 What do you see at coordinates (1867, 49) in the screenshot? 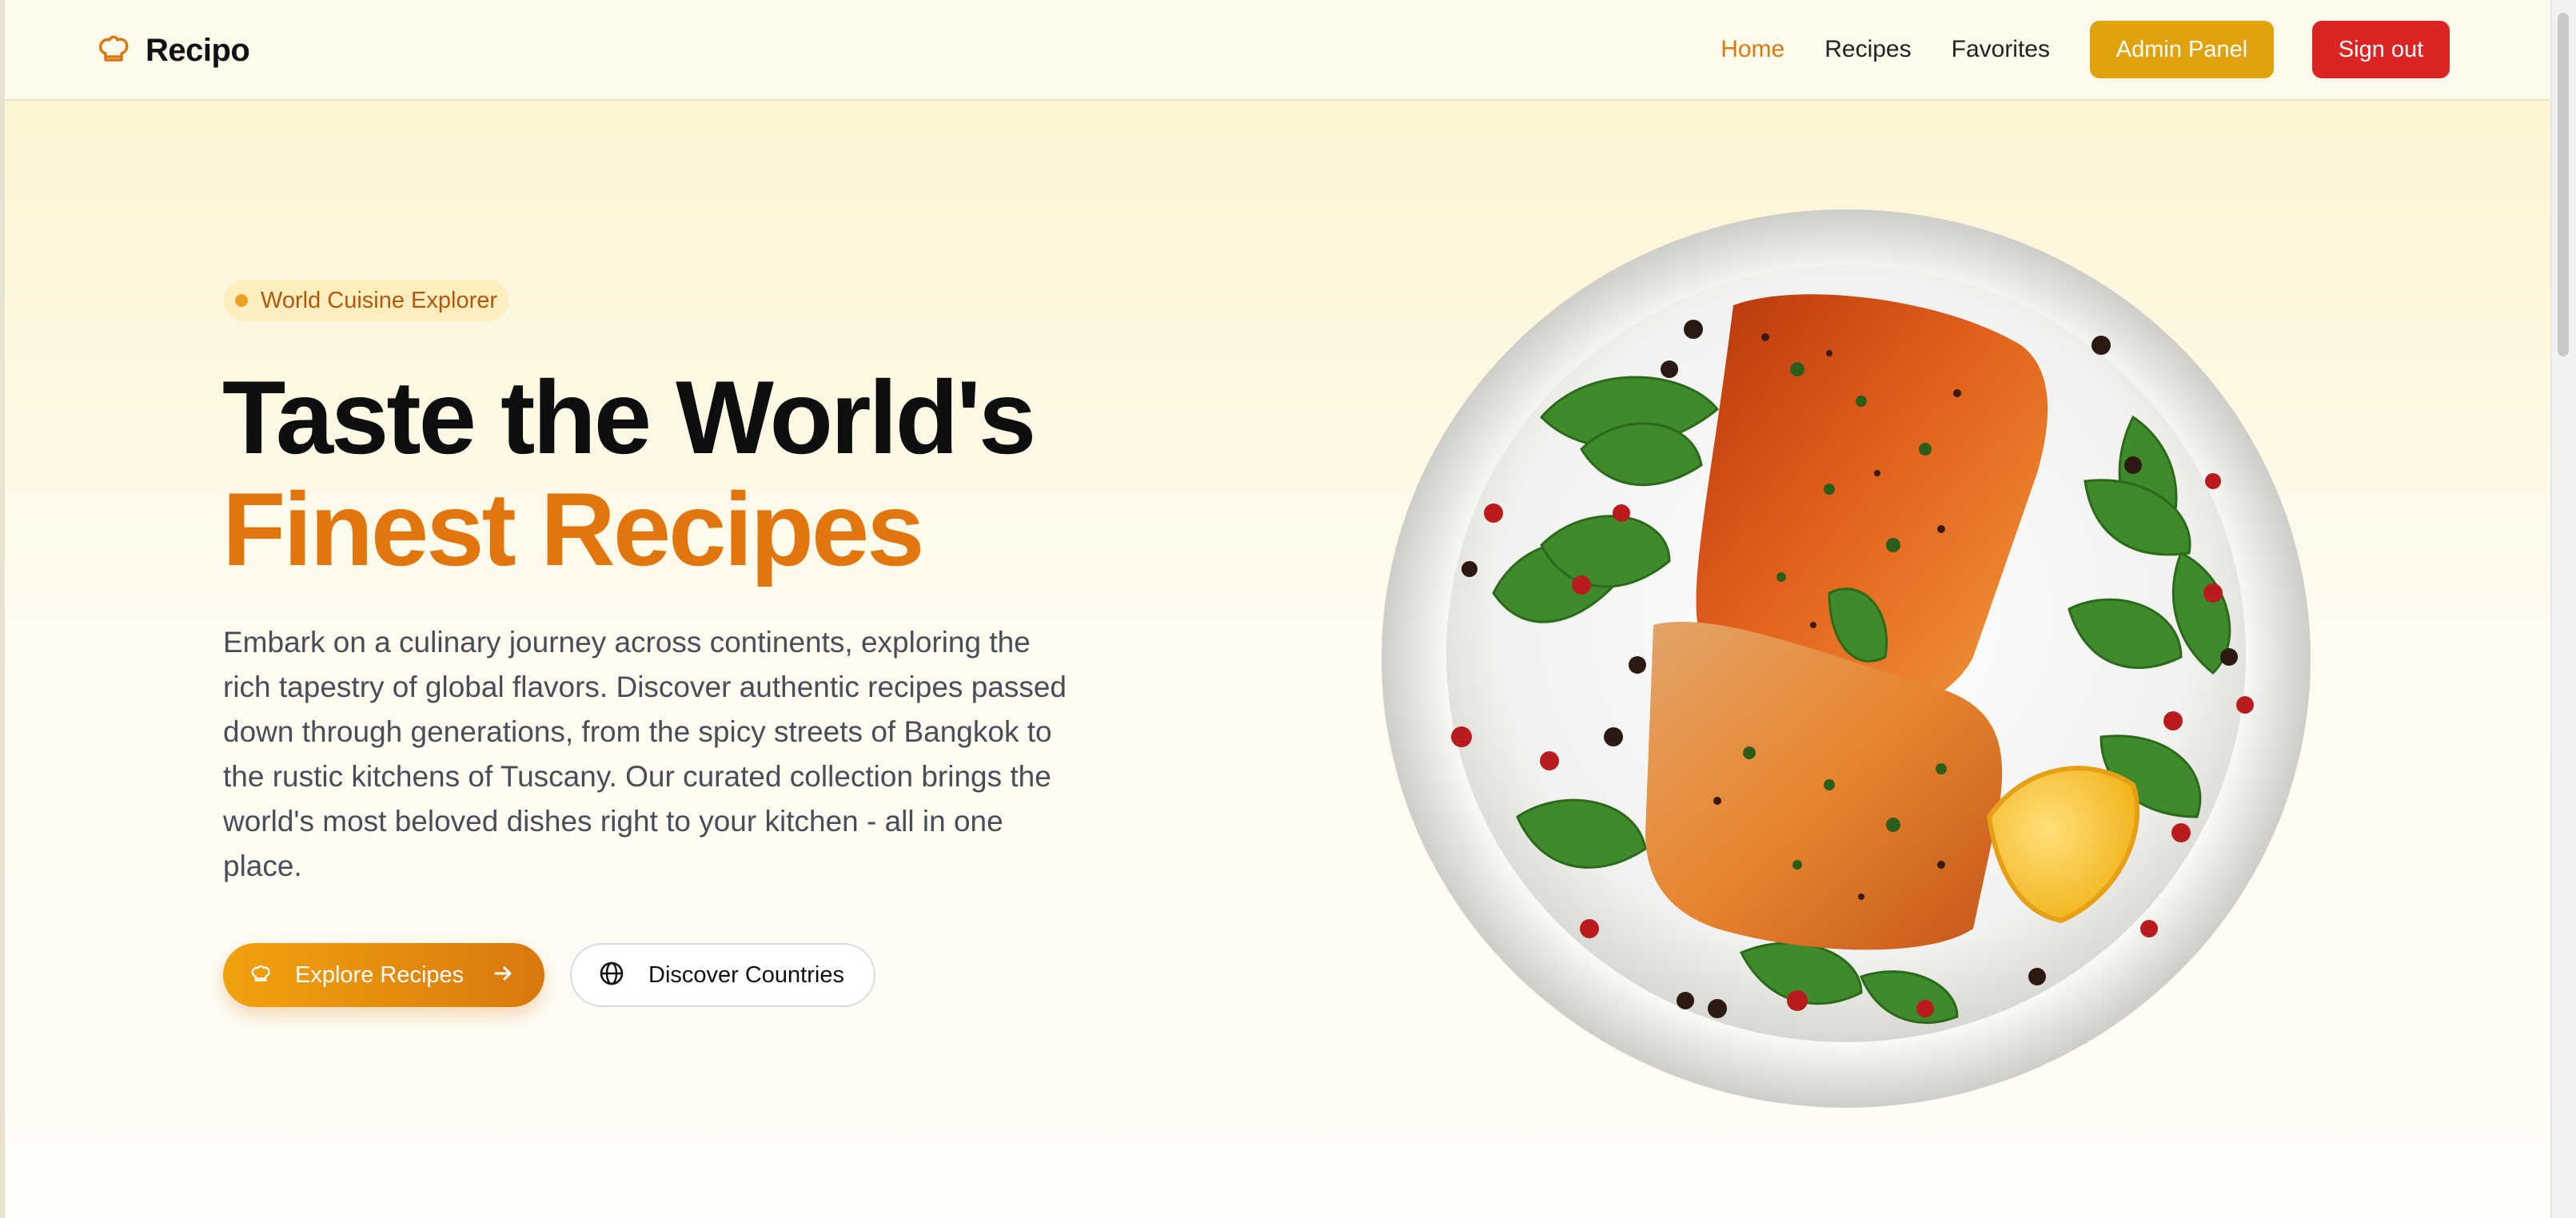
I see `nav-link-recipes: Recipes` at bounding box center [1867, 49].